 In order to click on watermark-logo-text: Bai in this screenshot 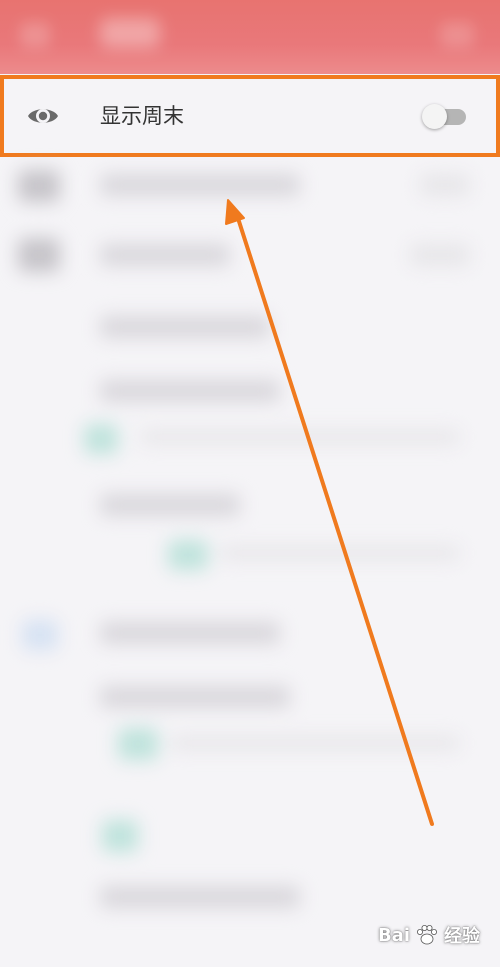, I will do `click(393, 935)`.